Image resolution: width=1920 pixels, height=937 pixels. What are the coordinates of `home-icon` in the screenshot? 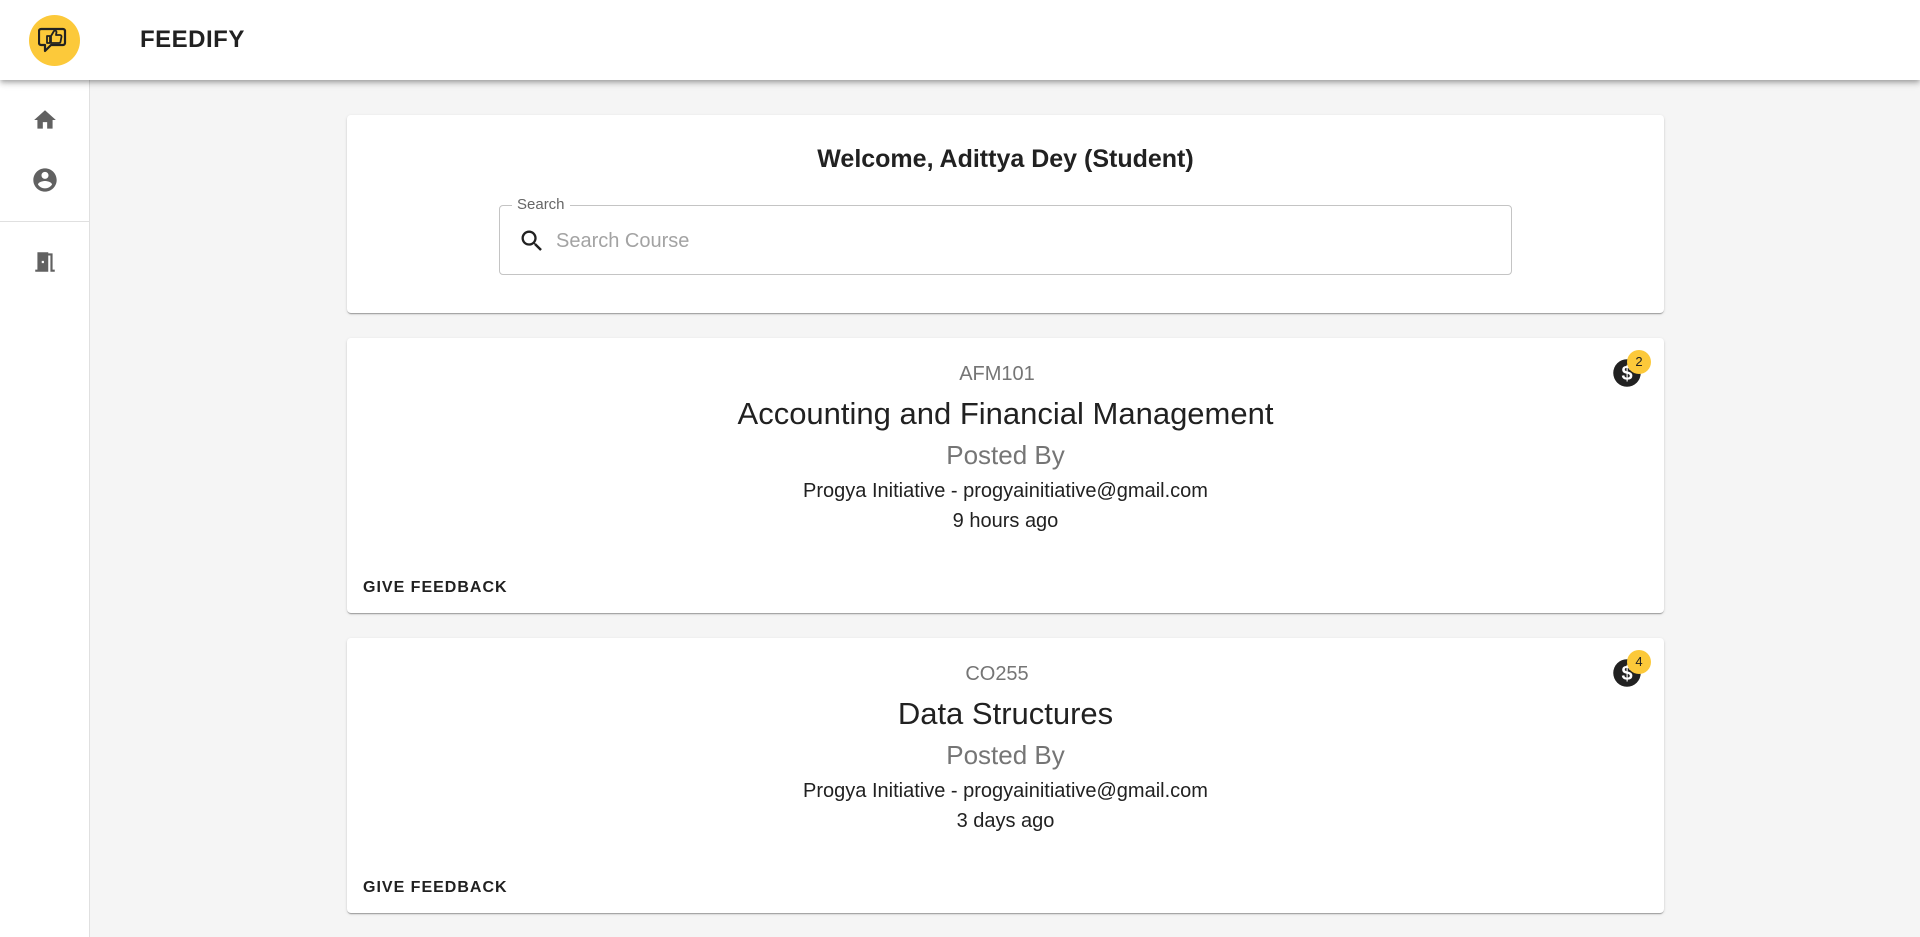 It's located at (44, 119).